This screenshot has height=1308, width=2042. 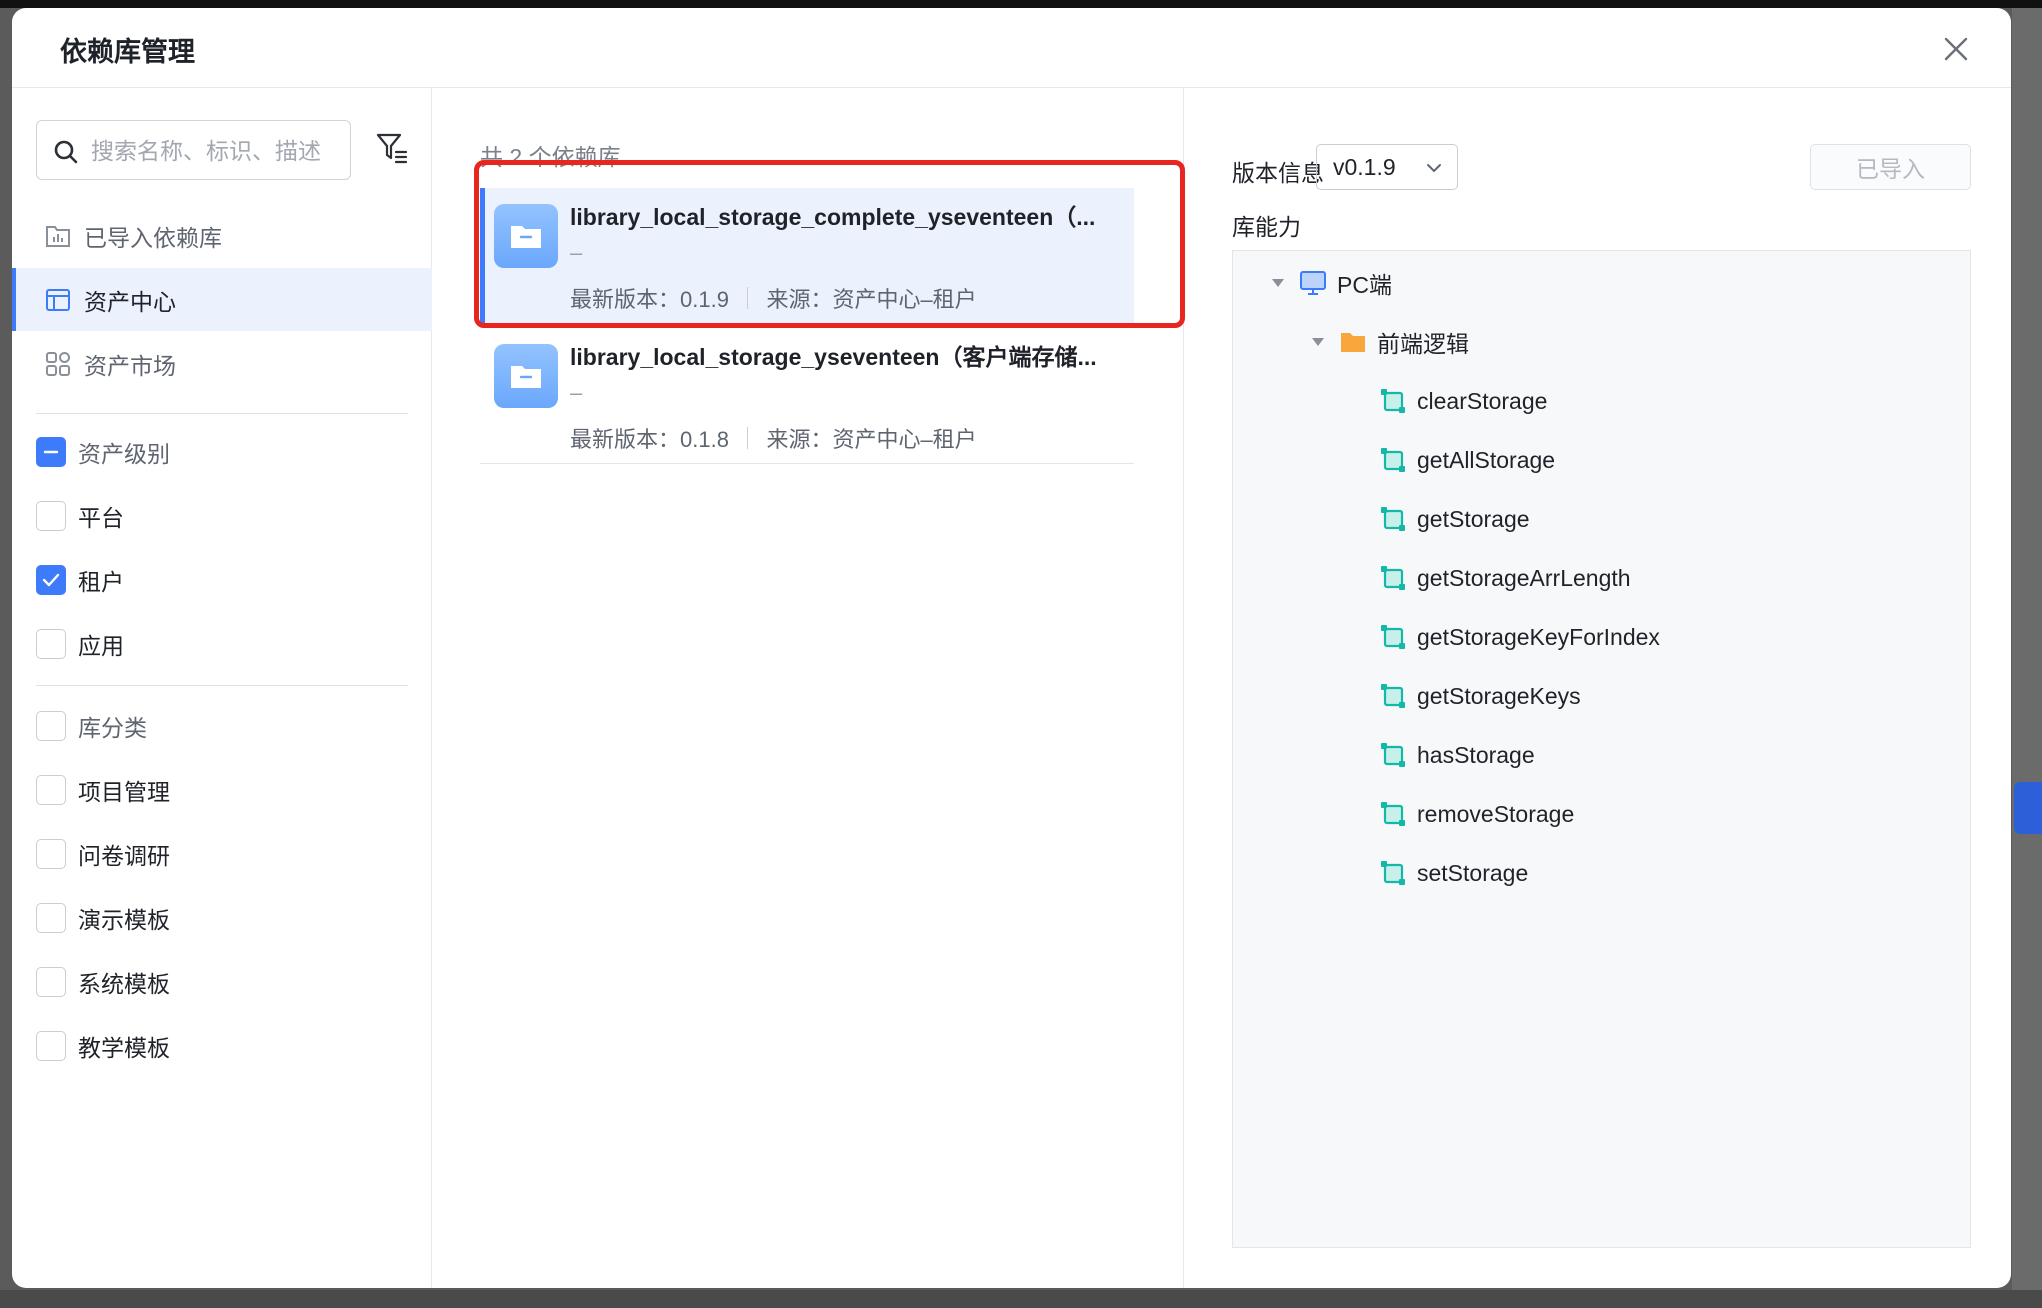 What do you see at coordinates (112, 728) in the screenshot?
I see `category-label: 库分类` at bounding box center [112, 728].